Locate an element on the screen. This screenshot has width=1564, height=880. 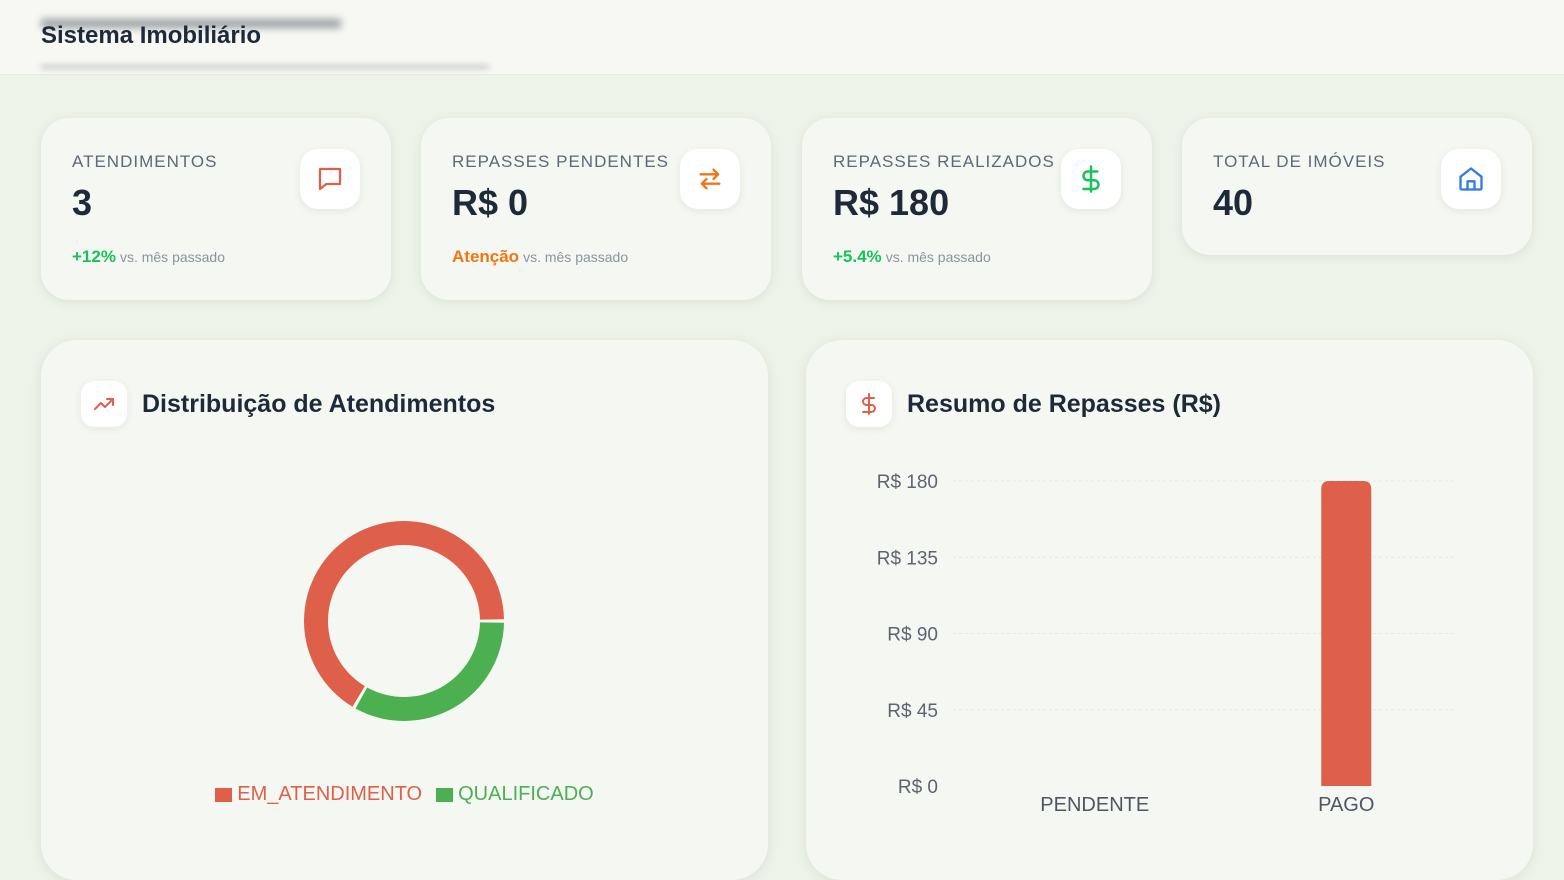
legend-label: QUALIFICADO is located at coordinates (526, 794).